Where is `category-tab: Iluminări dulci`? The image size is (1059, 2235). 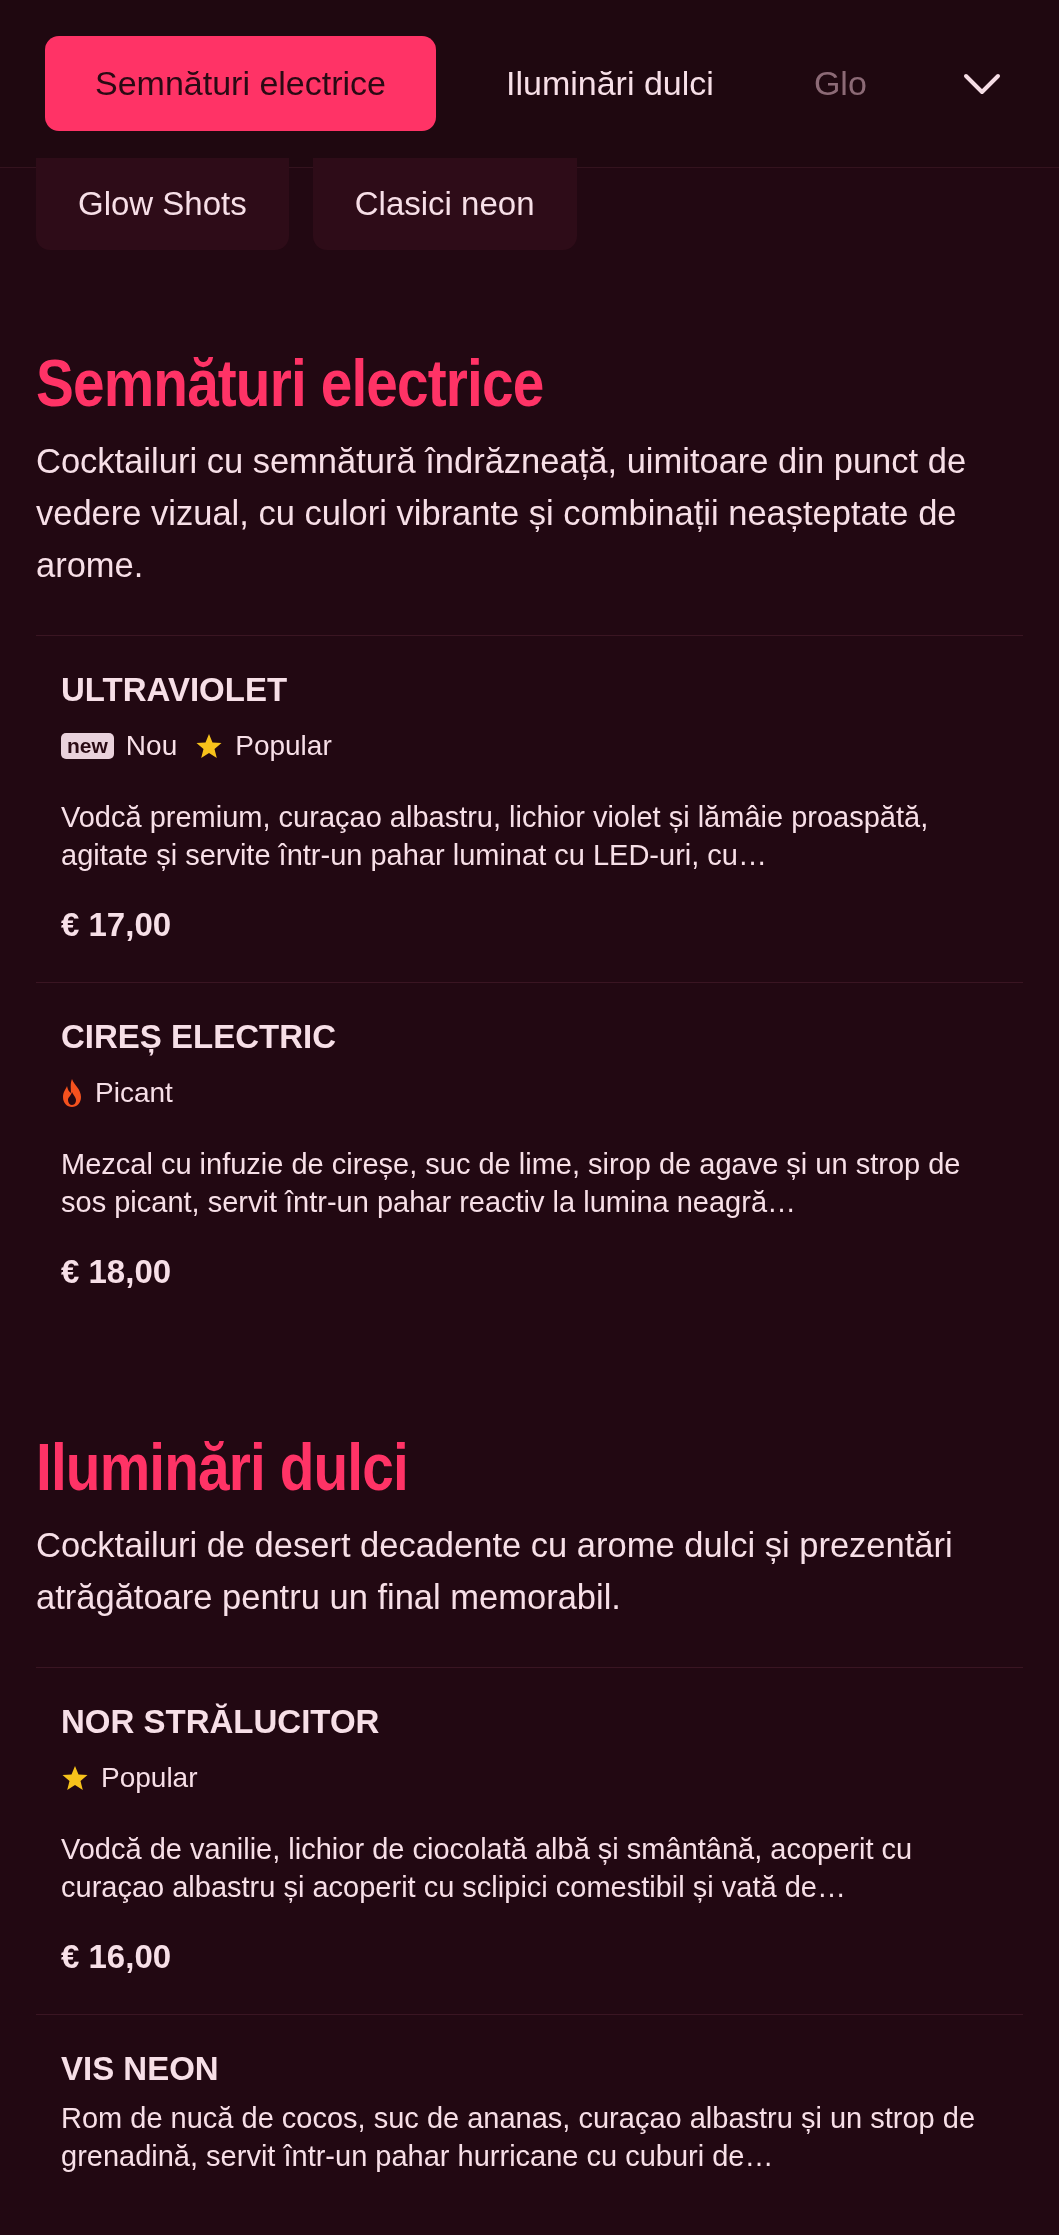
category-tab: Iluminări dulci is located at coordinates (610, 83).